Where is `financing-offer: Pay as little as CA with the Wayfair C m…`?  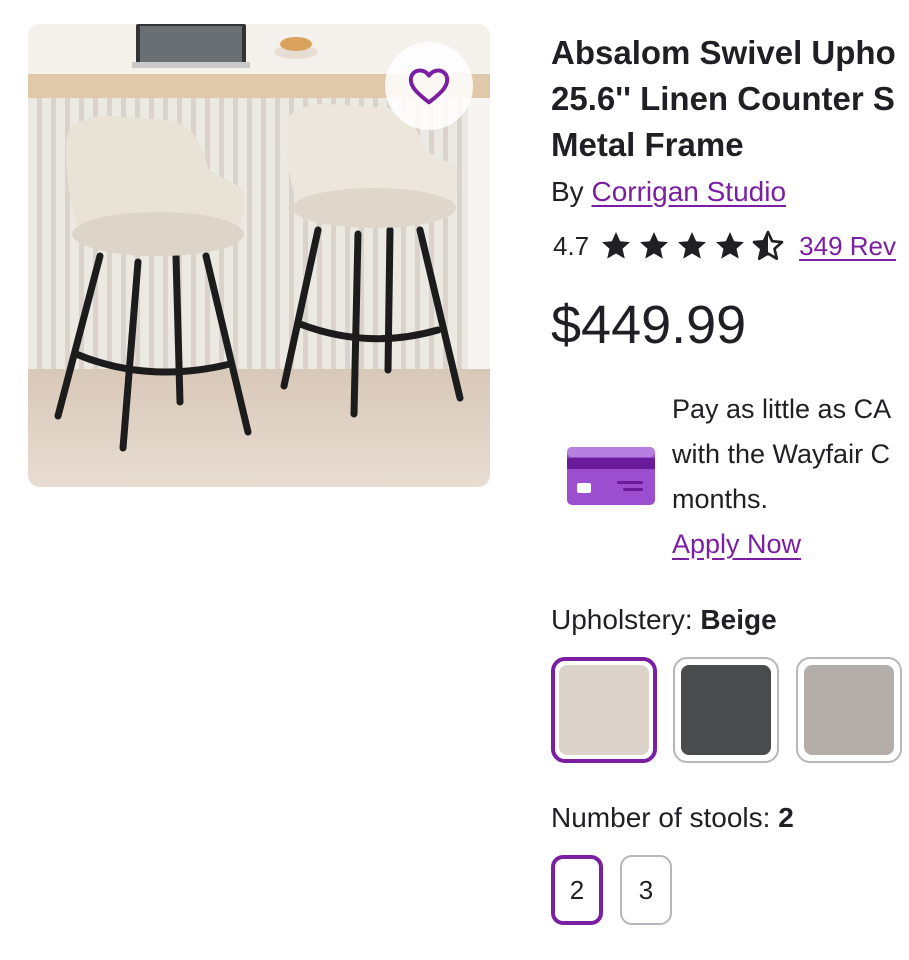
financing-offer: Pay as little as CA with the Wayfair C m… is located at coordinates (790, 477).